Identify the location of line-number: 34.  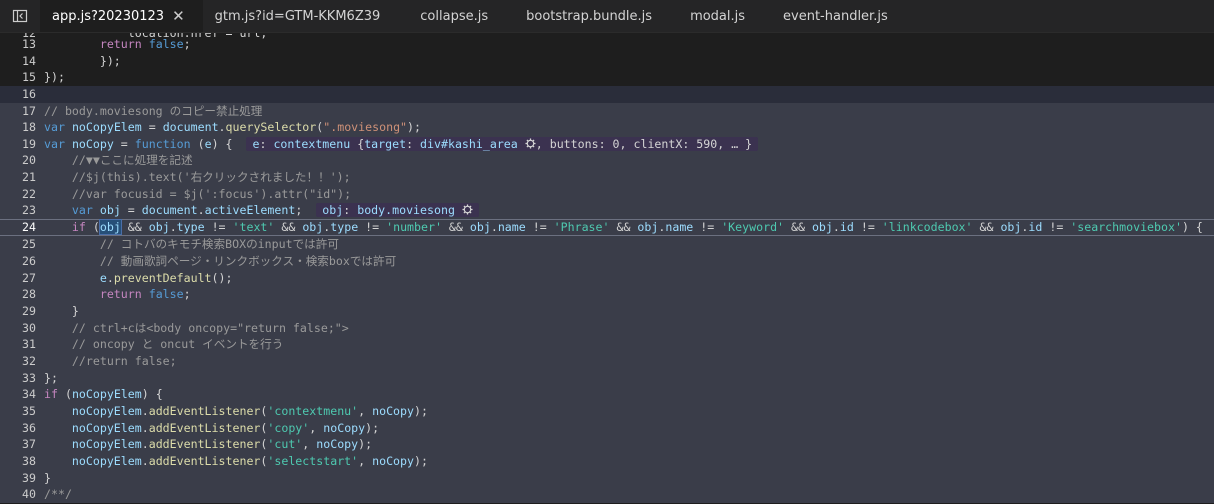
(29, 394).